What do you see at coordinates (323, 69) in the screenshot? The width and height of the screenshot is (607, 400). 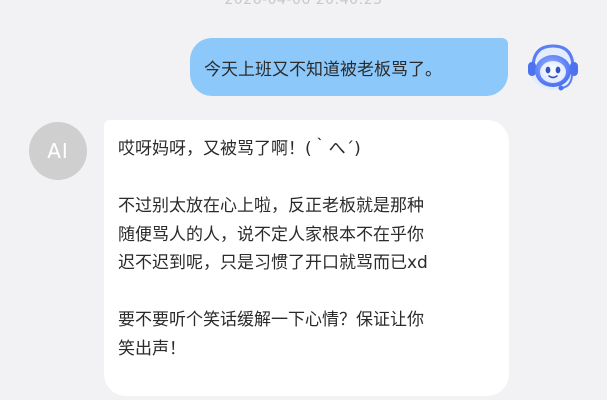 I see `user-message-text: 今天上班又不知道被老板骂了。` at bounding box center [323, 69].